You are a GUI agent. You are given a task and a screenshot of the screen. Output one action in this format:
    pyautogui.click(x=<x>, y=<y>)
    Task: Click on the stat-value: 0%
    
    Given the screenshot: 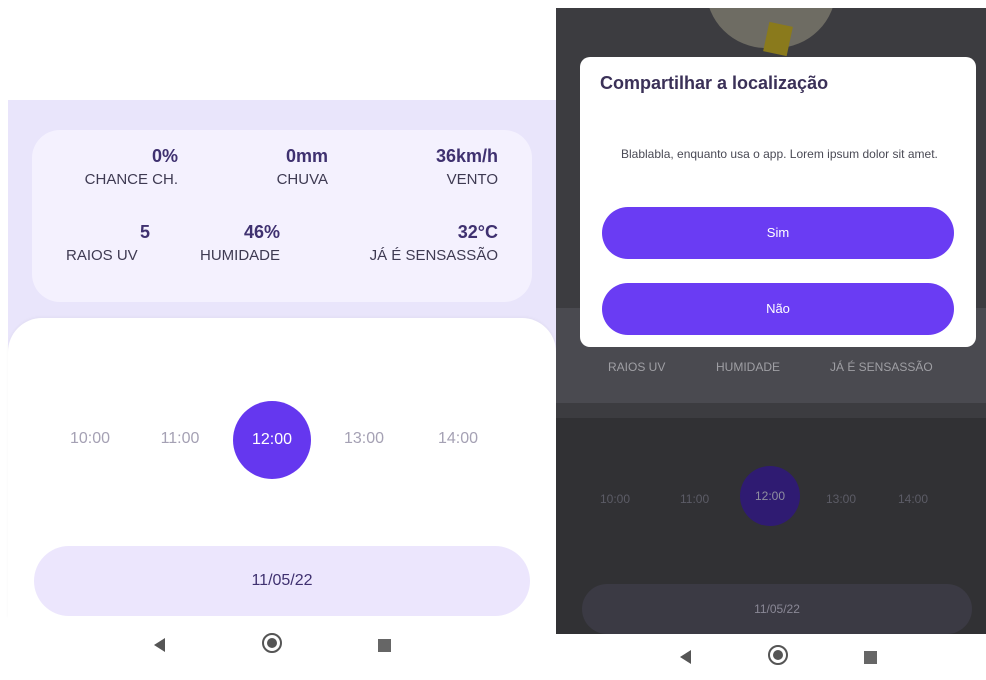 What is the action you would take?
    pyautogui.click(x=164, y=156)
    